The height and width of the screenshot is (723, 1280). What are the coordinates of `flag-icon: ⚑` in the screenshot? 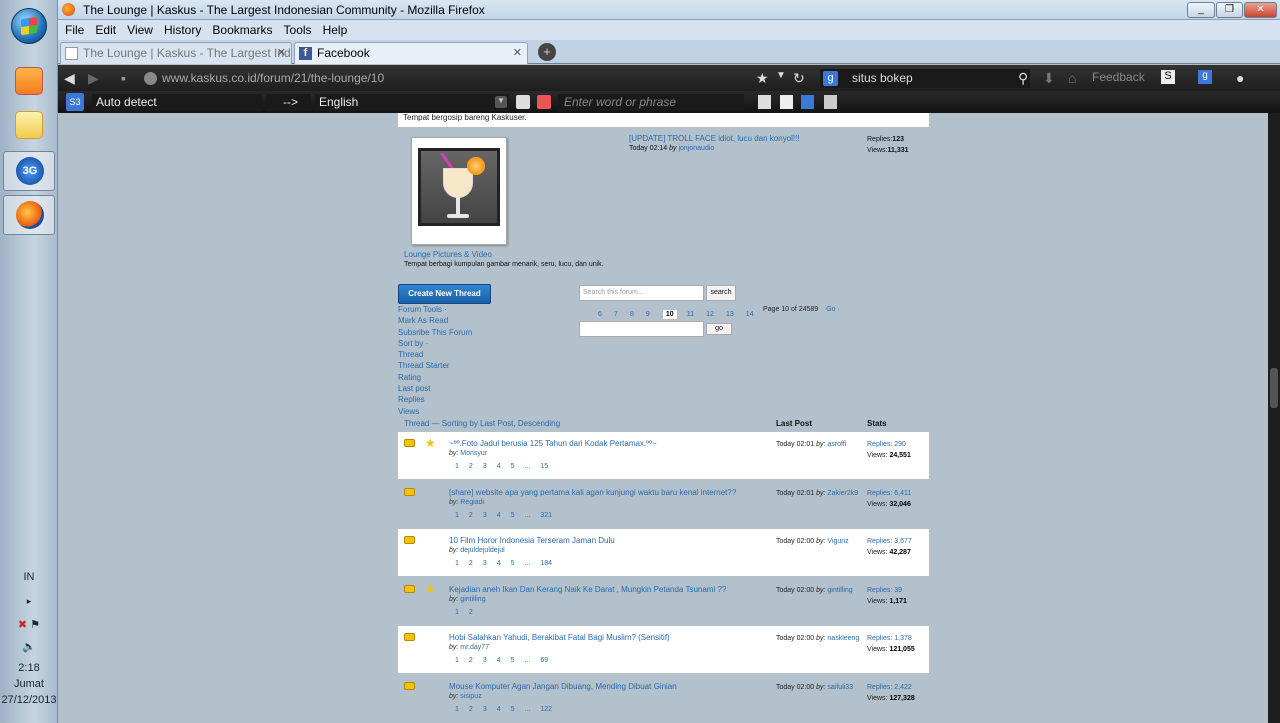 It's located at (35, 625).